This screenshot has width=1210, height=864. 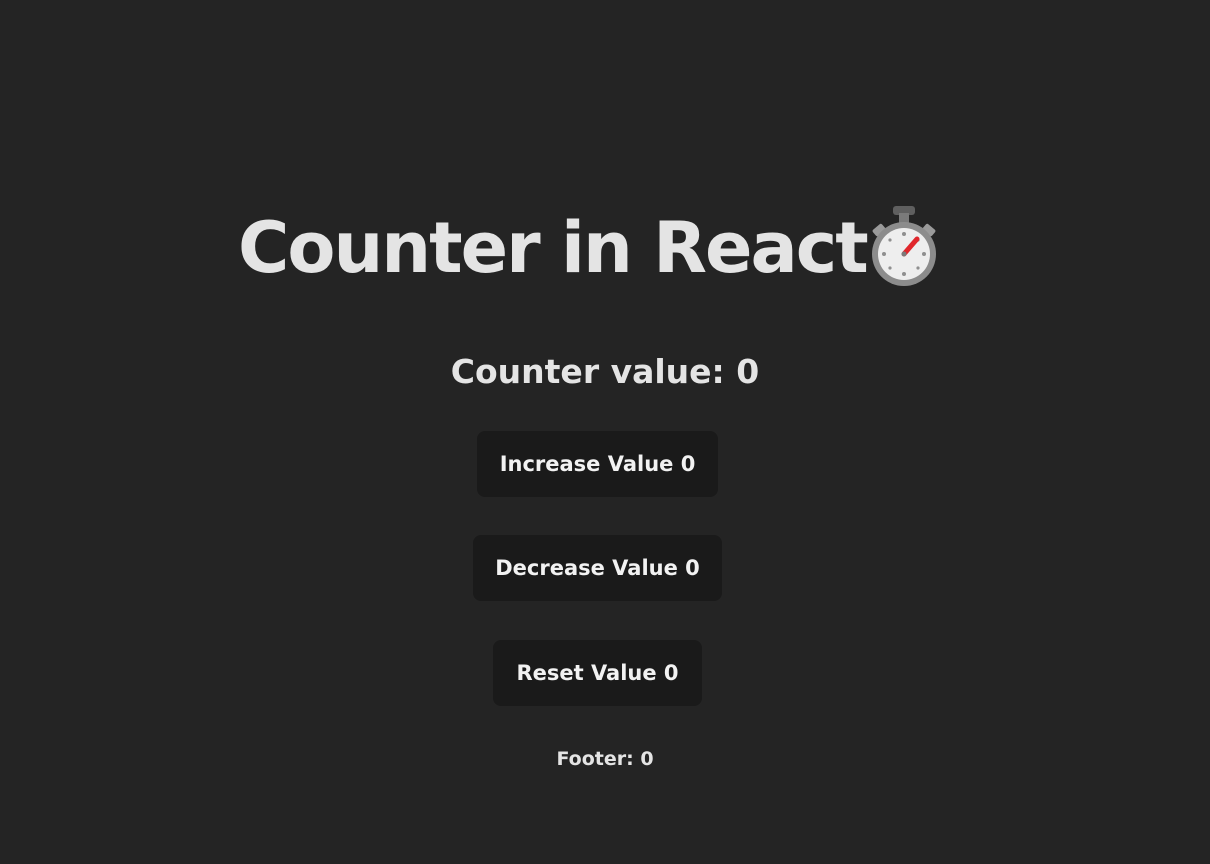 What do you see at coordinates (605, 371) in the screenshot?
I see `counter-value-text: Counter value: 0` at bounding box center [605, 371].